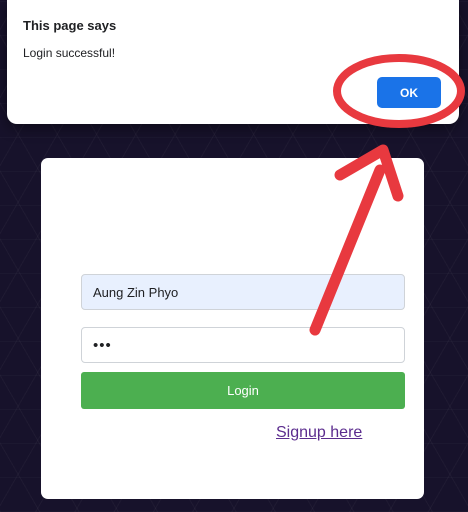 The height and width of the screenshot is (512, 468). What do you see at coordinates (243, 292) in the screenshot?
I see `username-field` at bounding box center [243, 292].